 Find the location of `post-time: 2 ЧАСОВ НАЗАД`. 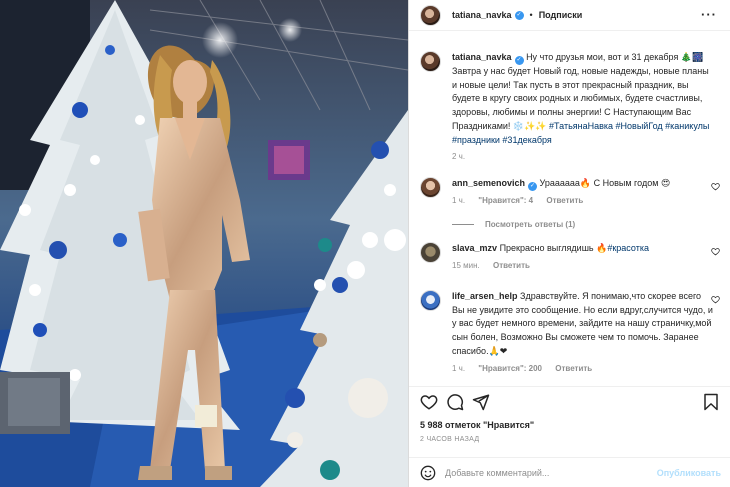

post-time: 2 ЧАСОВ НАЗАД is located at coordinates (449, 439).